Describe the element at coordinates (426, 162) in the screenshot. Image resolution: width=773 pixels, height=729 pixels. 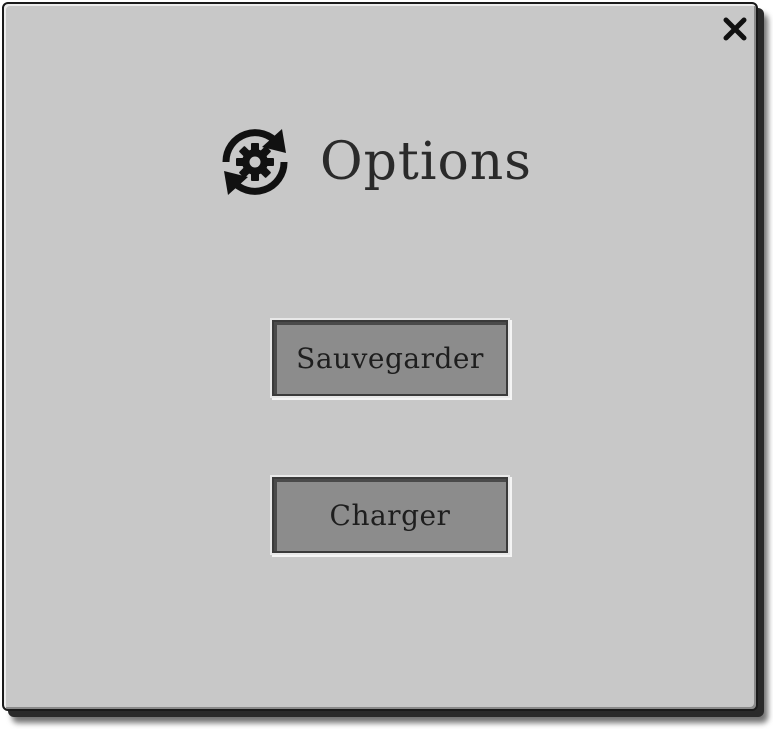
I see `dialog-title: Options` at that location.